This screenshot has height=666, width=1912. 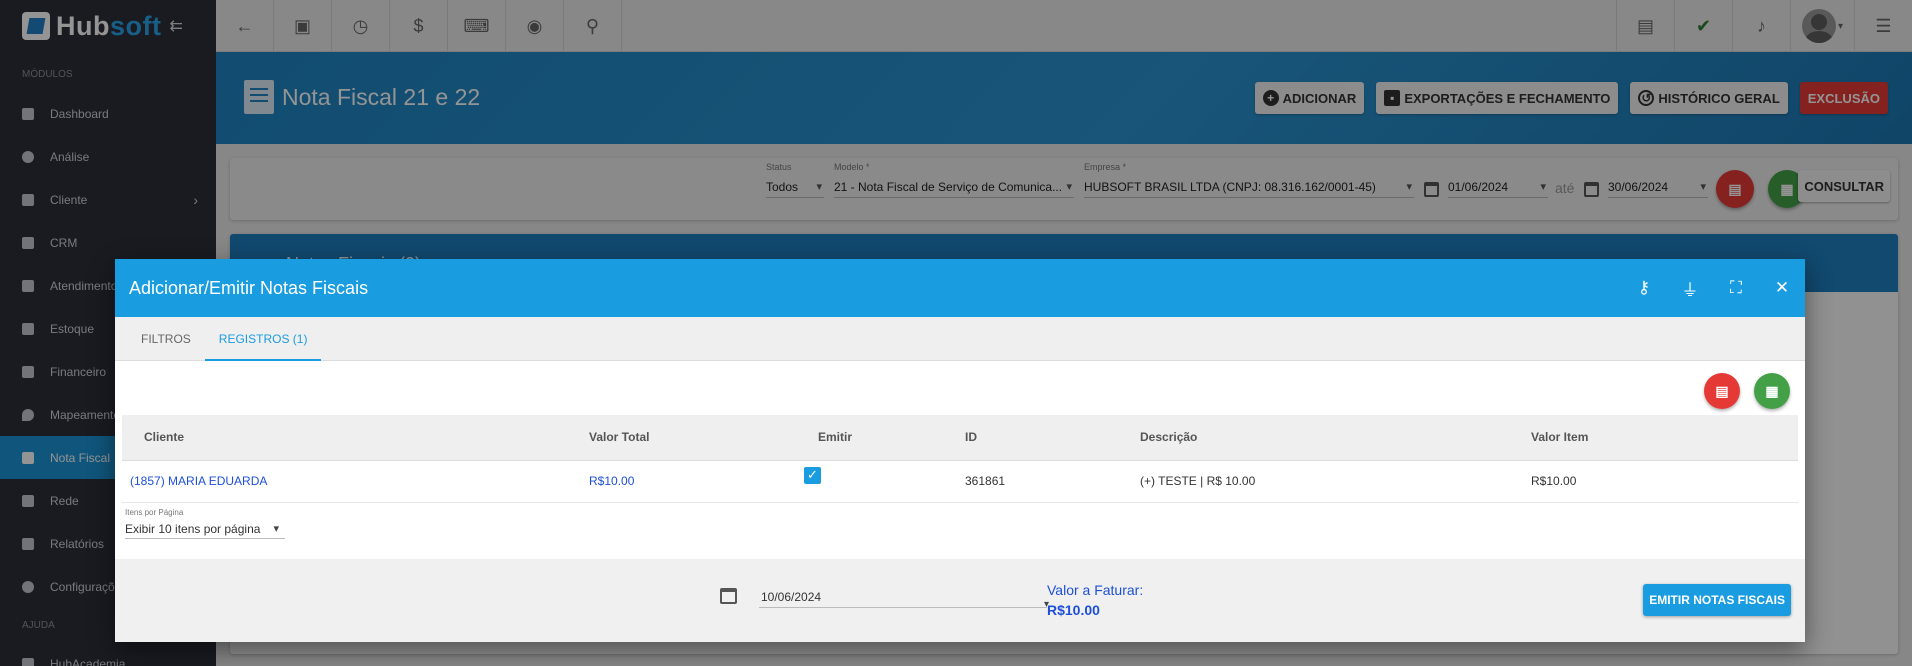 I want to click on tab-registros: REGISTROS (1), so click(x=263, y=339).